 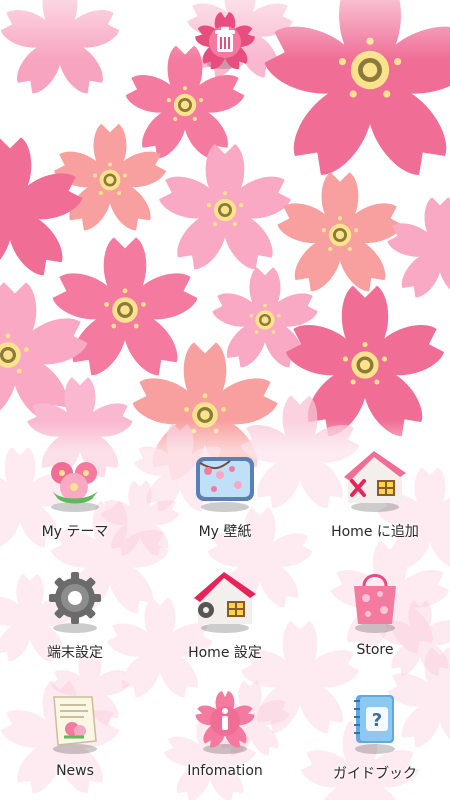 I want to click on menu-item-label: My 壁紙, so click(x=225, y=532).